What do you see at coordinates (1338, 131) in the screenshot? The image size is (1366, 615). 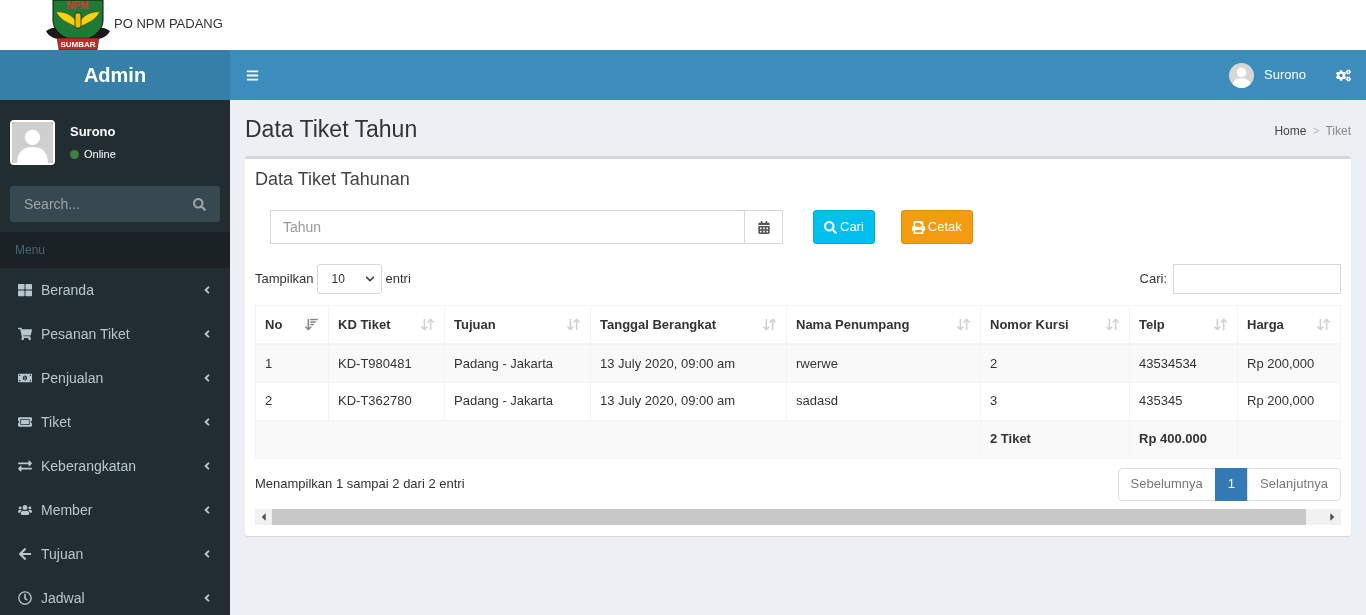 I see `breadcrumb-current: Tiket` at bounding box center [1338, 131].